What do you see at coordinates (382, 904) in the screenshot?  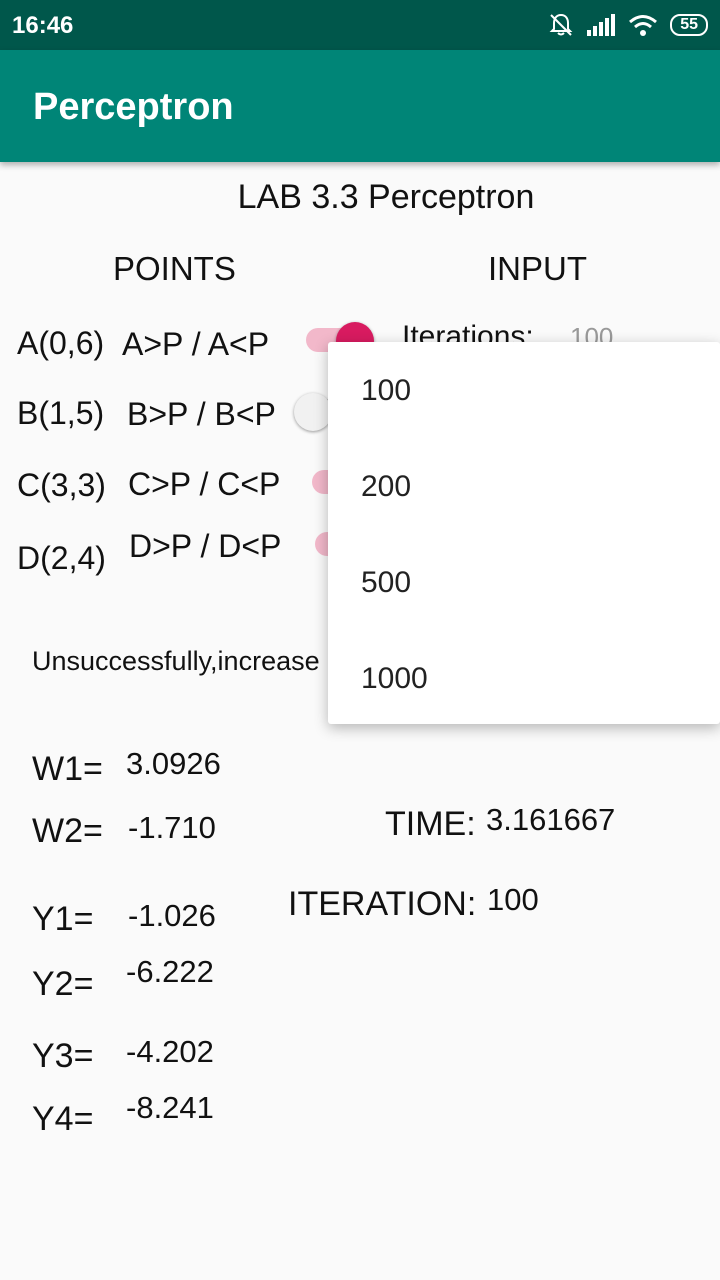 I see `iteration-label: ITERATION:` at bounding box center [382, 904].